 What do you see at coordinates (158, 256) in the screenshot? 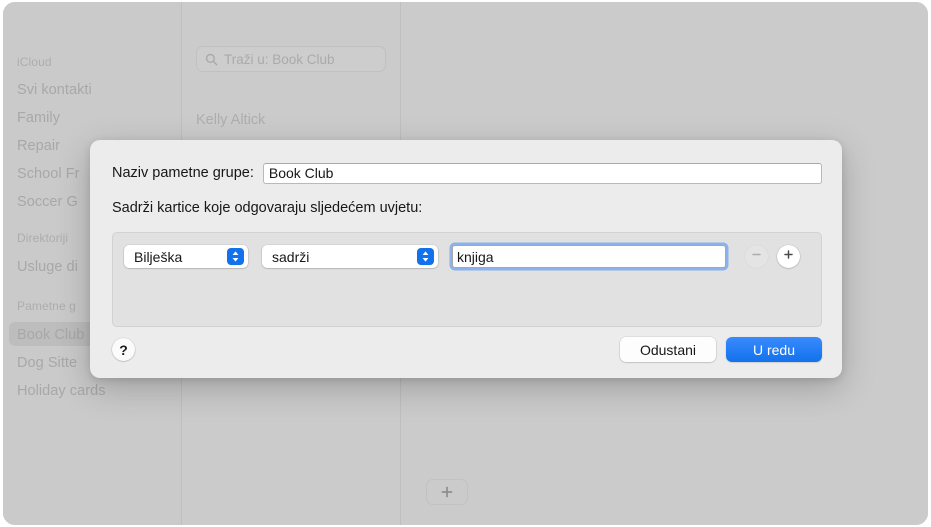
I see `condition-field-label: Bilješka` at bounding box center [158, 256].